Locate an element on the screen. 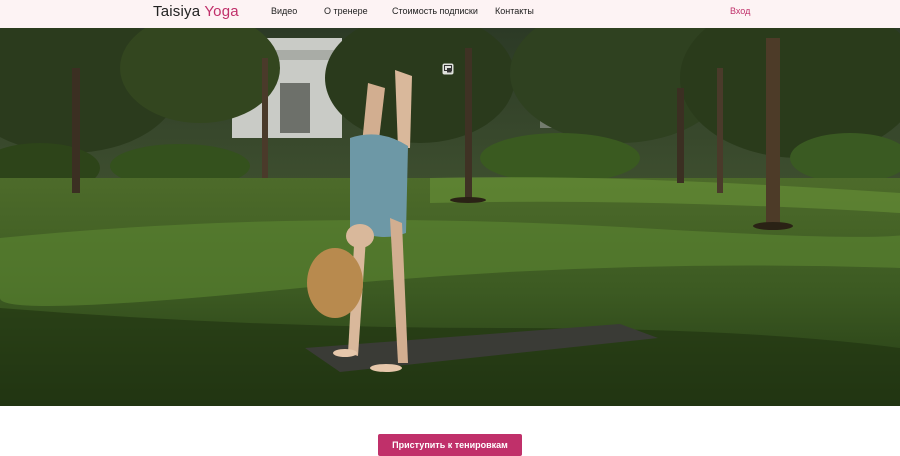 This screenshot has height=456, width=900. start-training-button: Приступить к тенировкам is located at coordinates (450, 445).